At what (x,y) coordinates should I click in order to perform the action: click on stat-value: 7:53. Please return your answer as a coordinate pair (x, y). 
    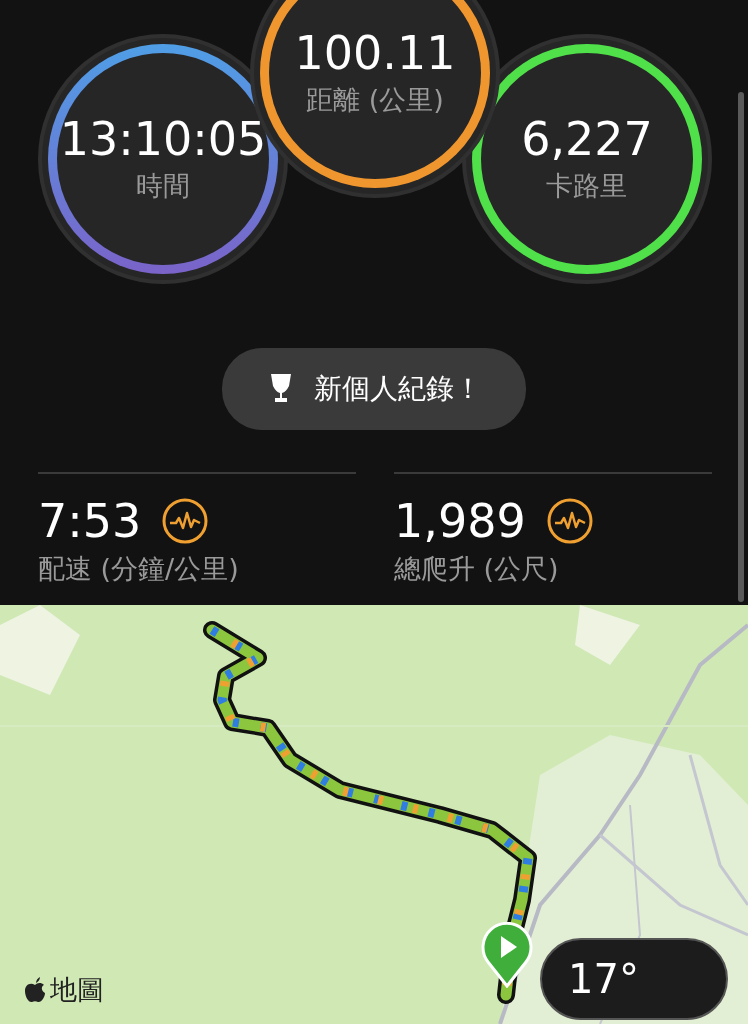
    Looking at the image, I should click on (90, 521).